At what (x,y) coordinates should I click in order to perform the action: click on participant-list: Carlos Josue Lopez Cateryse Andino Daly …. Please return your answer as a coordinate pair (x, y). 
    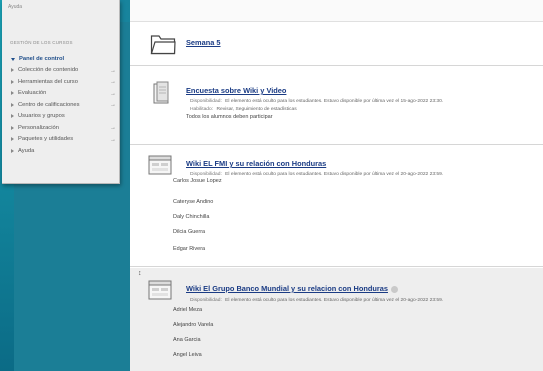
    Looking at the image, I should click on (197, 219).